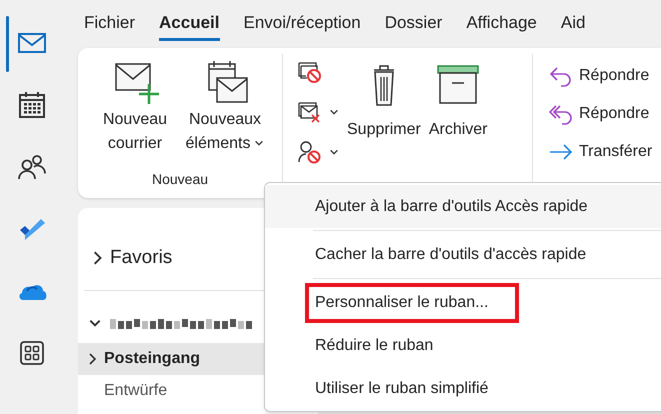  What do you see at coordinates (32, 105) in the screenshot?
I see `calendar-icon` at bounding box center [32, 105].